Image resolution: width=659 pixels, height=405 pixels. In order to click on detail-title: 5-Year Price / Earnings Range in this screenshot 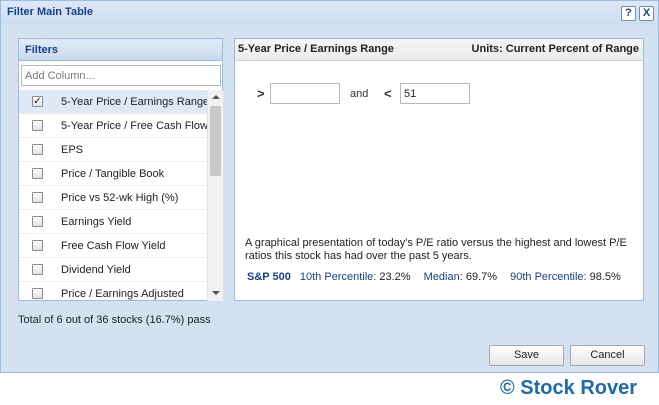, I will do `click(316, 49)`.